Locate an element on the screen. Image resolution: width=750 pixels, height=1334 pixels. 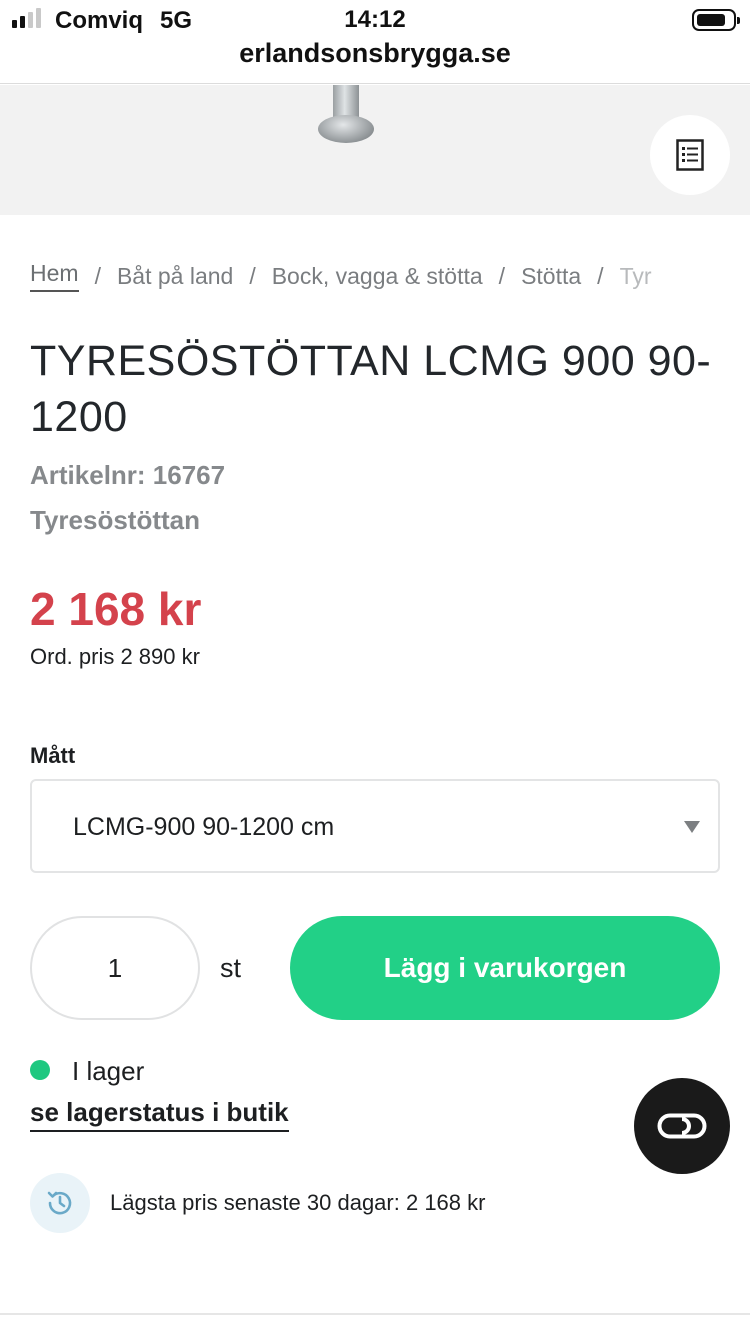
add-to-cart-button: Lägg i varukorgen is located at coordinates (505, 968).